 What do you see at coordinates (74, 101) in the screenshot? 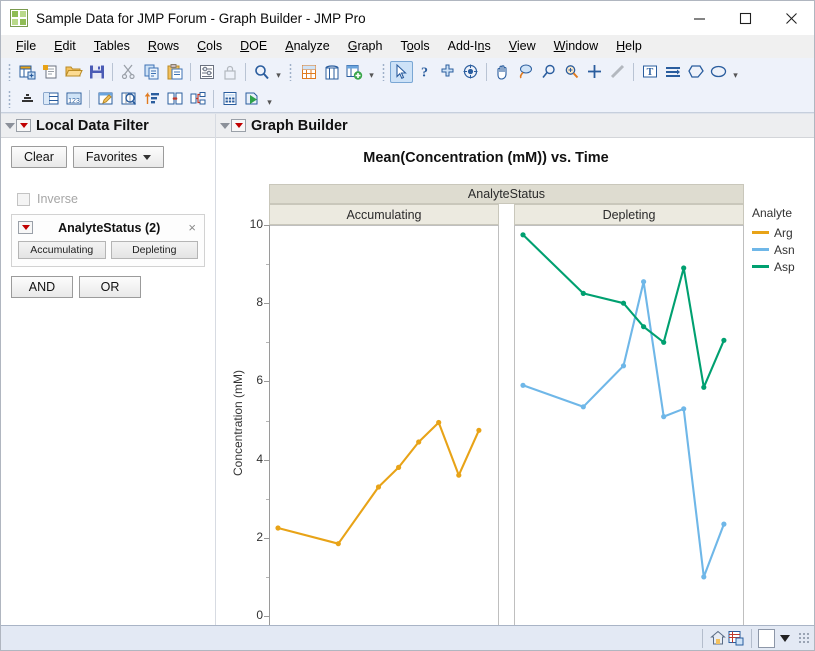
I see `svg-text: 123` at bounding box center [74, 101].